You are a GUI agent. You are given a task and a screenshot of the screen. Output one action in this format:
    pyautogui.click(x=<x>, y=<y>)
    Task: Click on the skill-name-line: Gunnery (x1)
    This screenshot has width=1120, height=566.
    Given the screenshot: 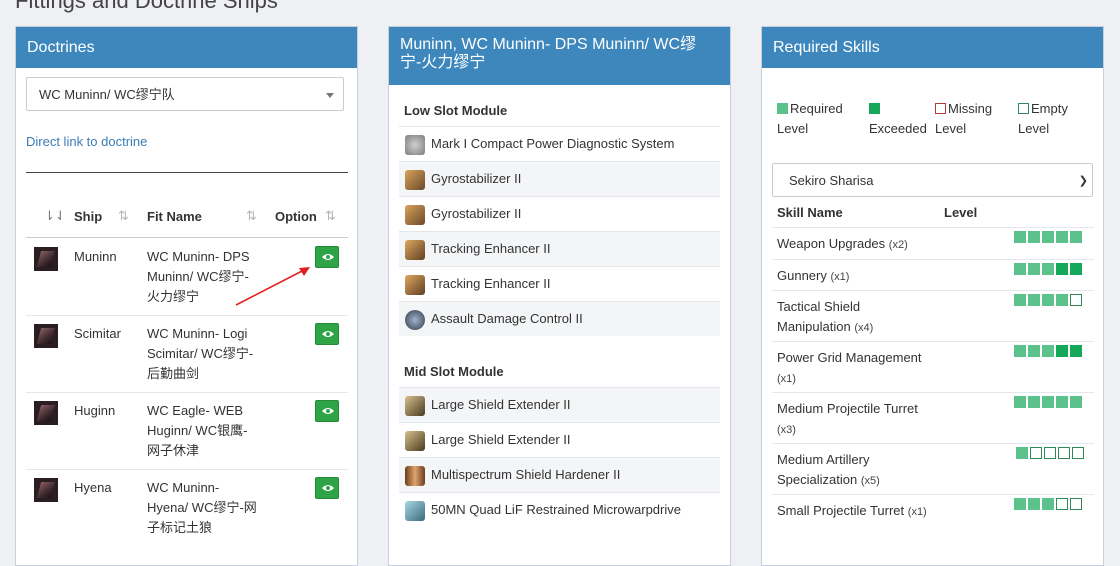 What is the action you would take?
    pyautogui.click(x=813, y=276)
    